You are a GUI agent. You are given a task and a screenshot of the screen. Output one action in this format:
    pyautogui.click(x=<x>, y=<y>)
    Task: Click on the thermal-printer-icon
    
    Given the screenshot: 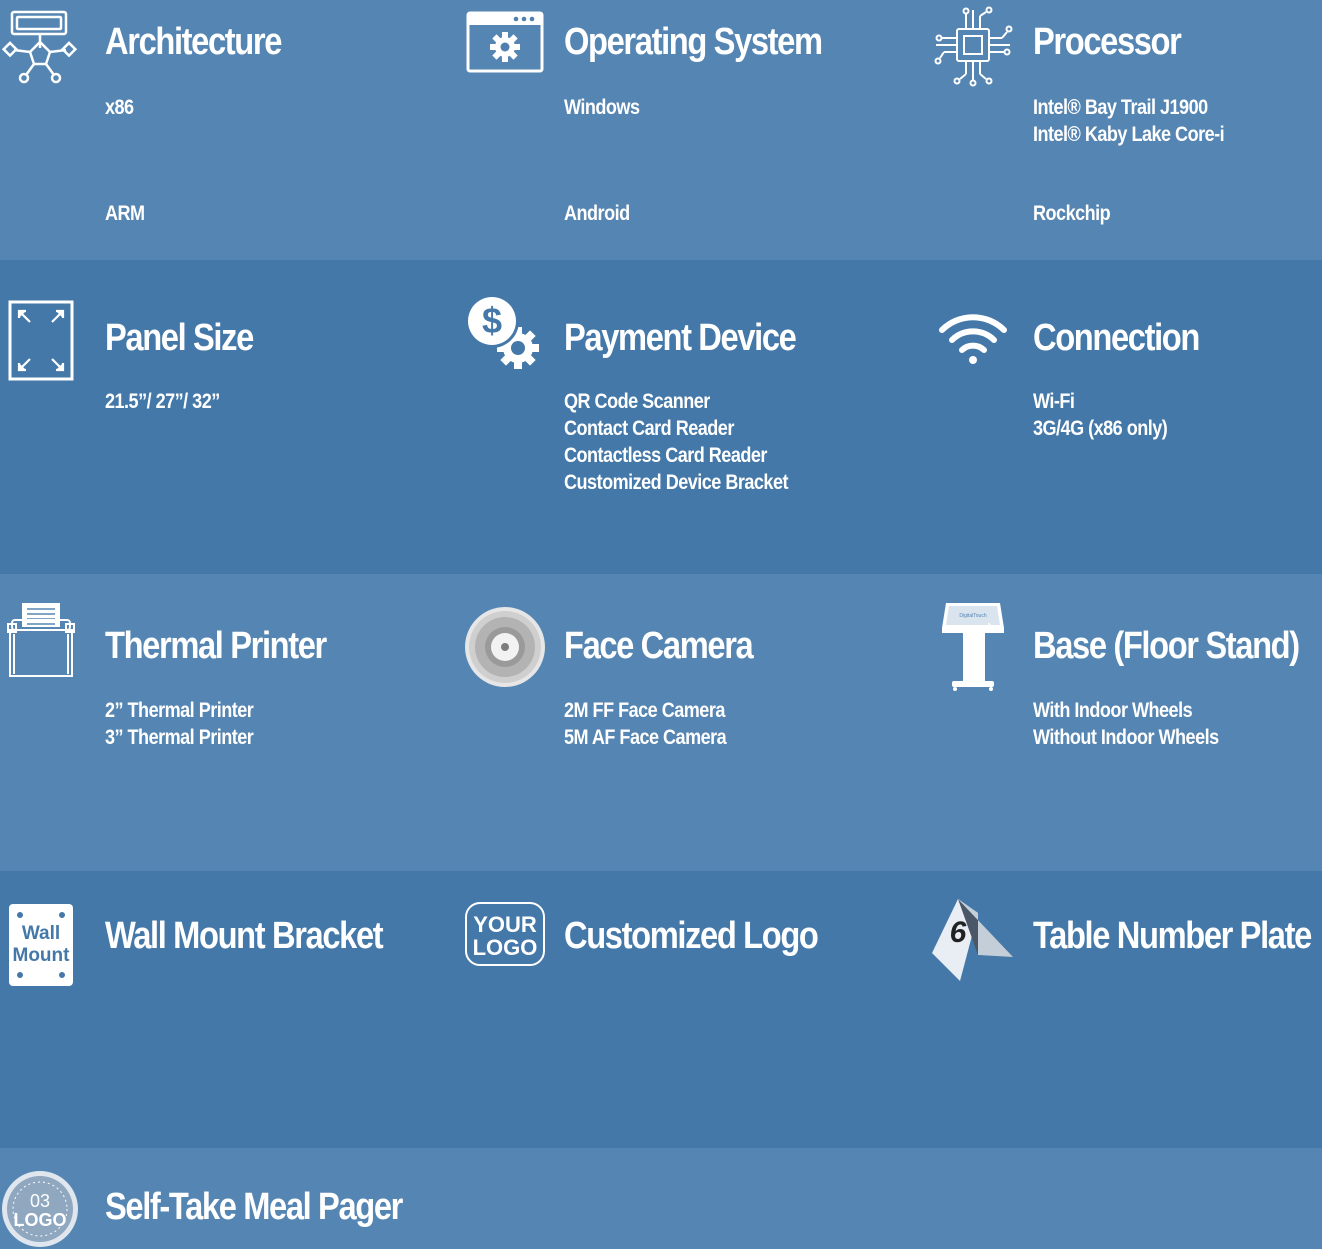 What is the action you would take?
    pyautogui.click(x=42, y=642)
    